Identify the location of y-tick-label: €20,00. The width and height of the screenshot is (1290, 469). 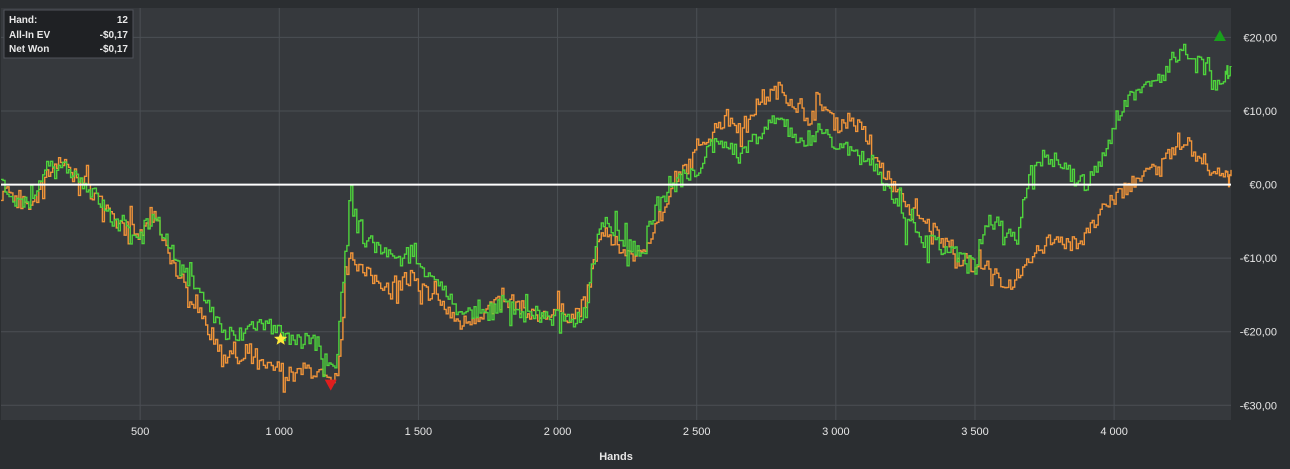
(1260, 38).